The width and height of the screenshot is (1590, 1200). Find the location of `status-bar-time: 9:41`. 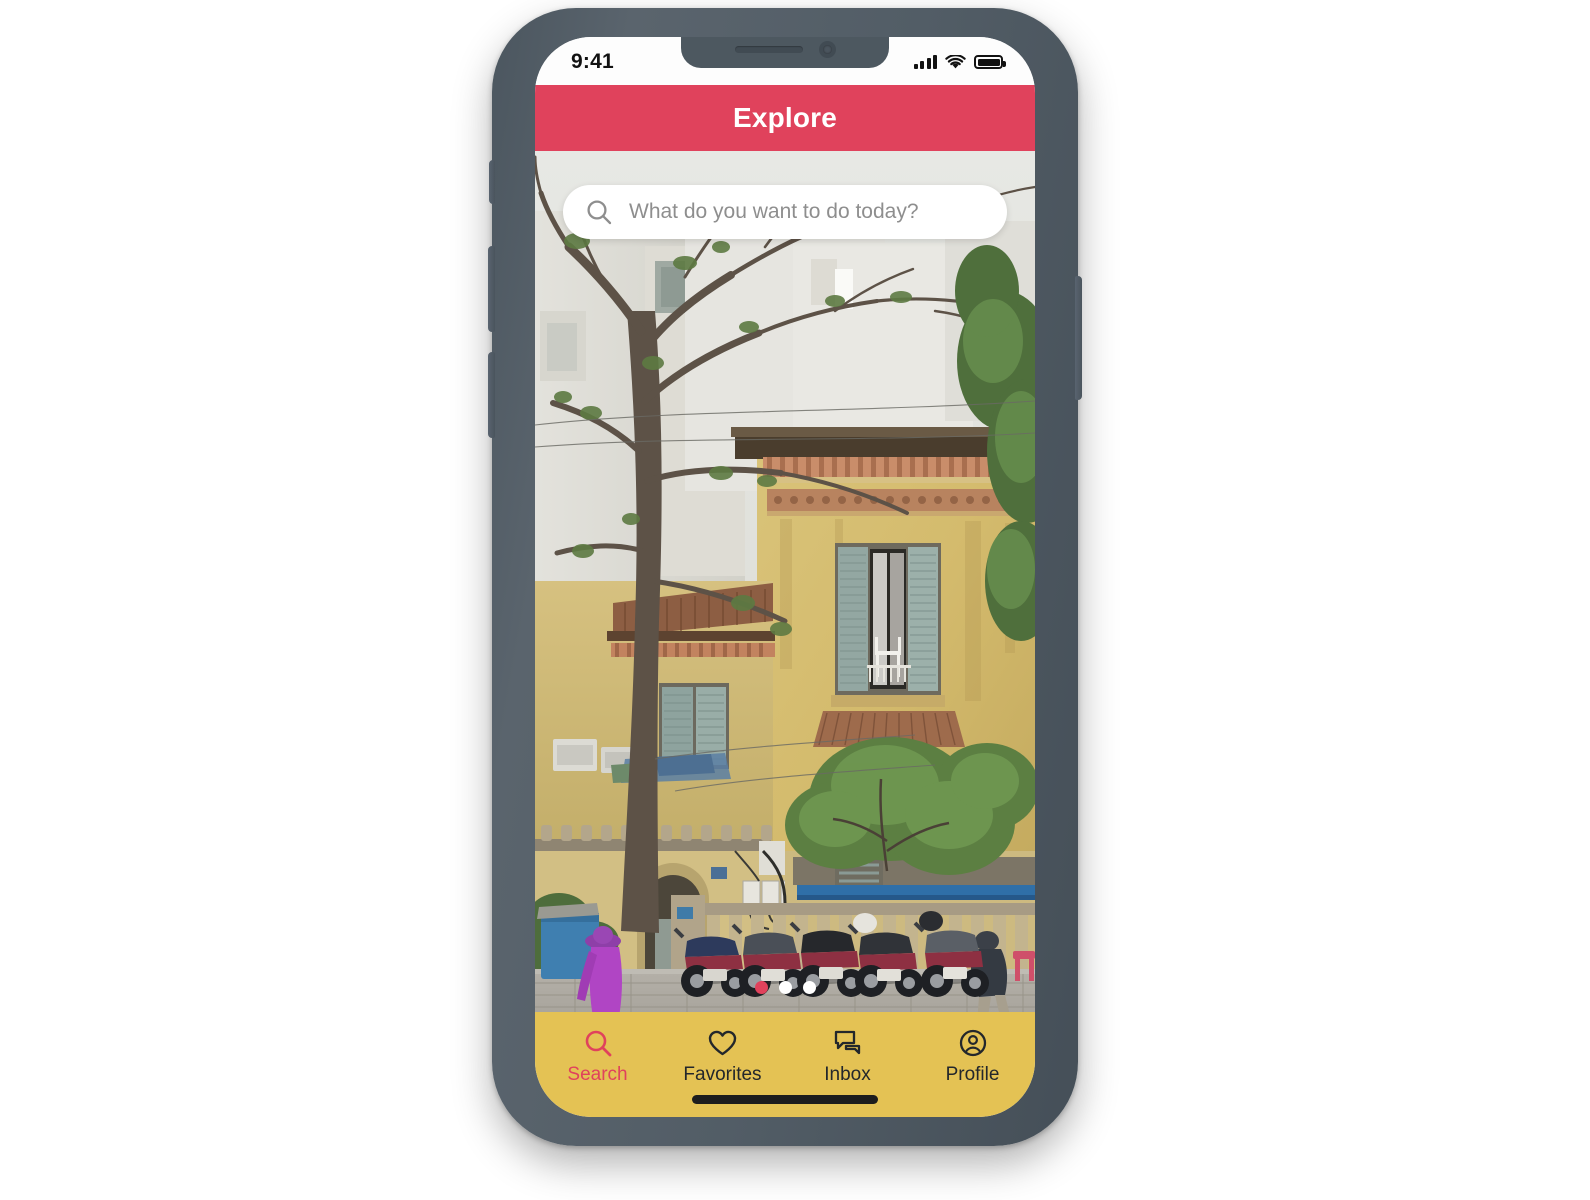

status-bar-time: 9:41 is located at coordinates (592, 61).